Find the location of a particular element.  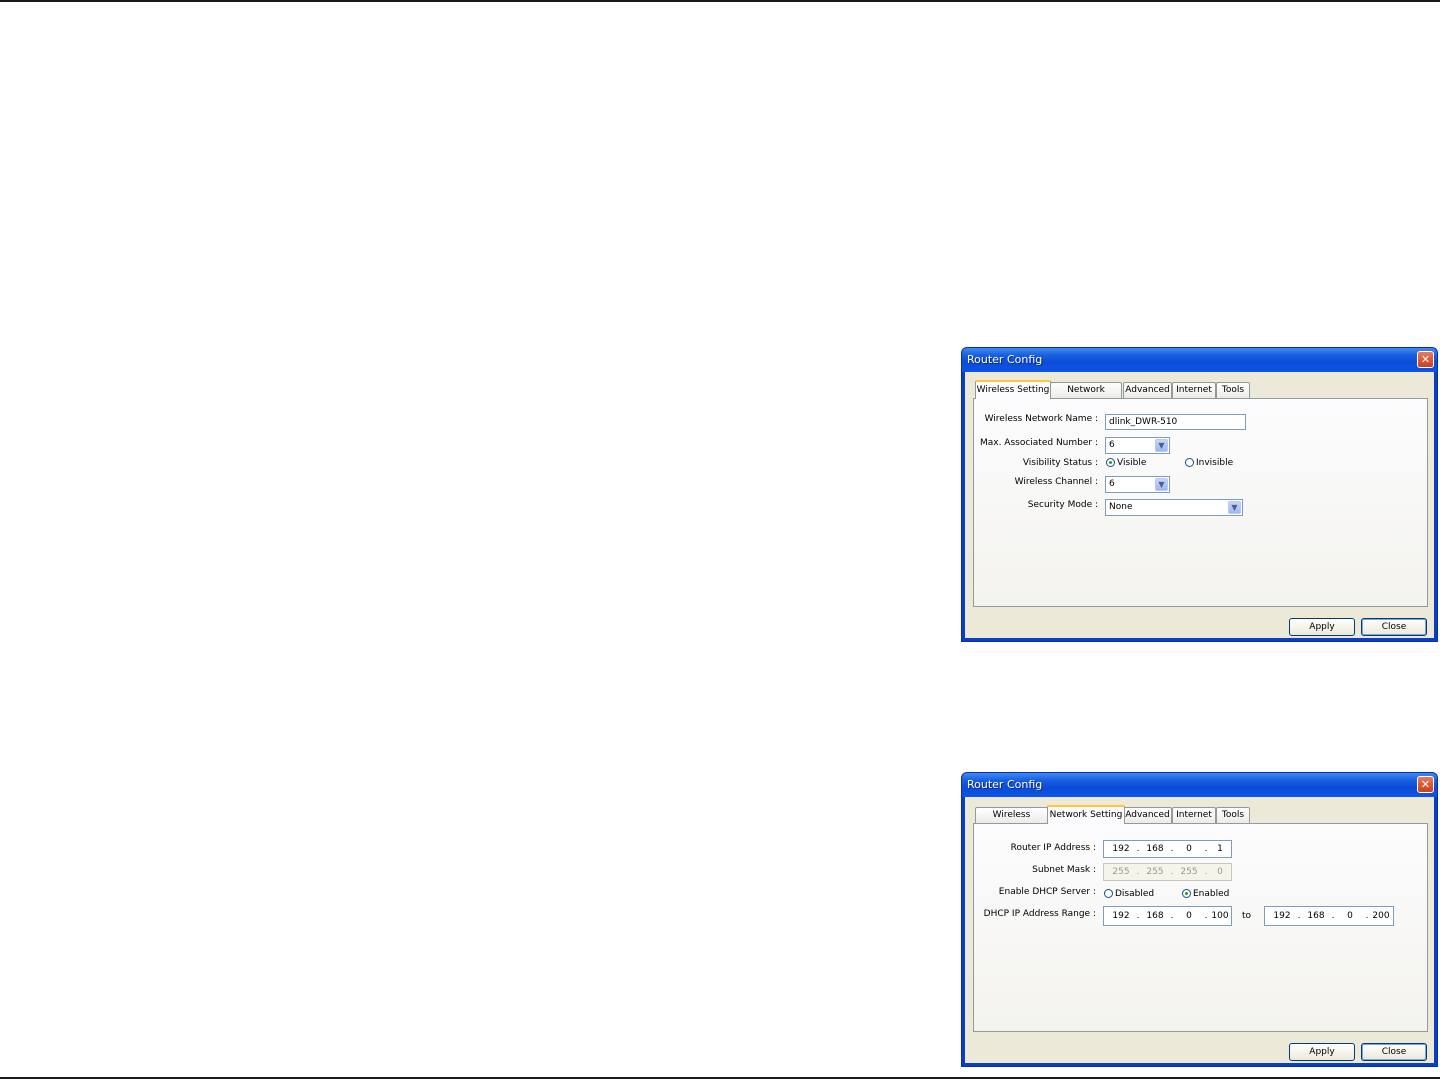

security-mode-value: None is located at coordinates (1121, 507).